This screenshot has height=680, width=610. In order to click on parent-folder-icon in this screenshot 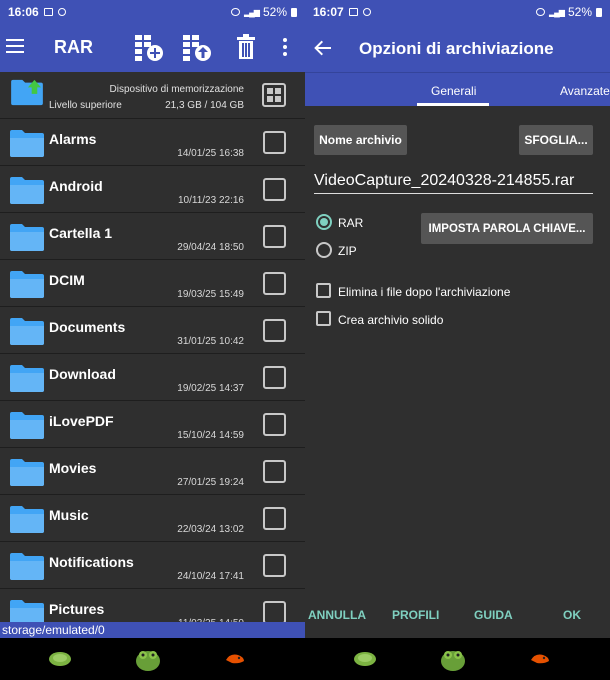, I will do `click(27, 92)`.